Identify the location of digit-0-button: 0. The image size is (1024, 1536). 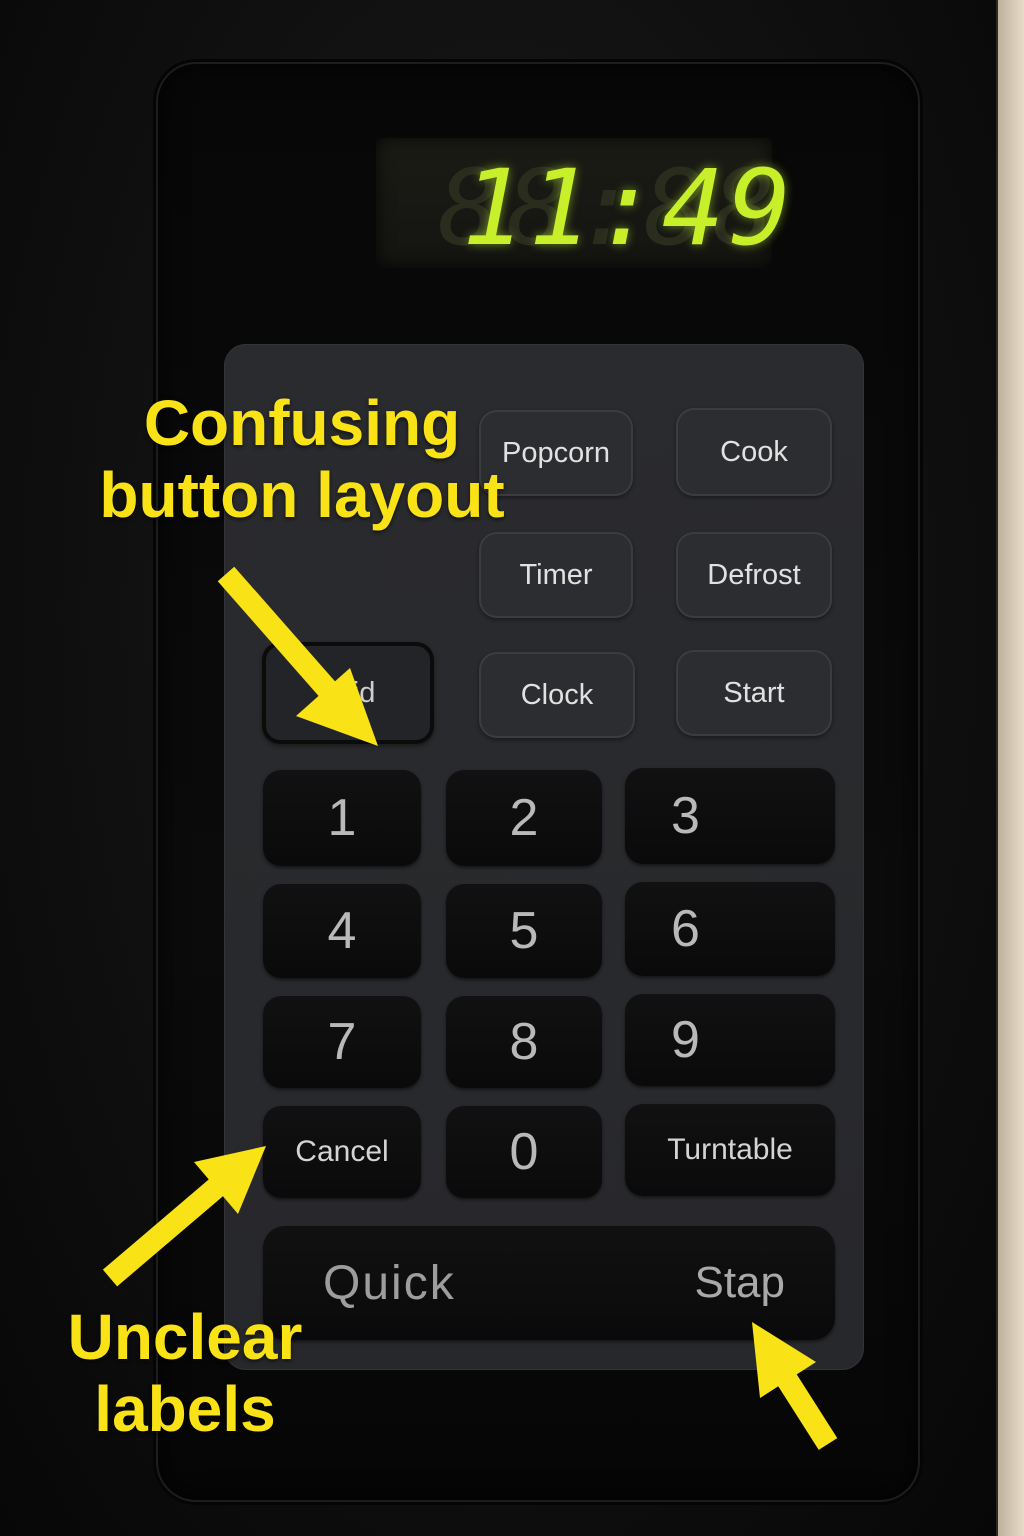
(524, 1152).